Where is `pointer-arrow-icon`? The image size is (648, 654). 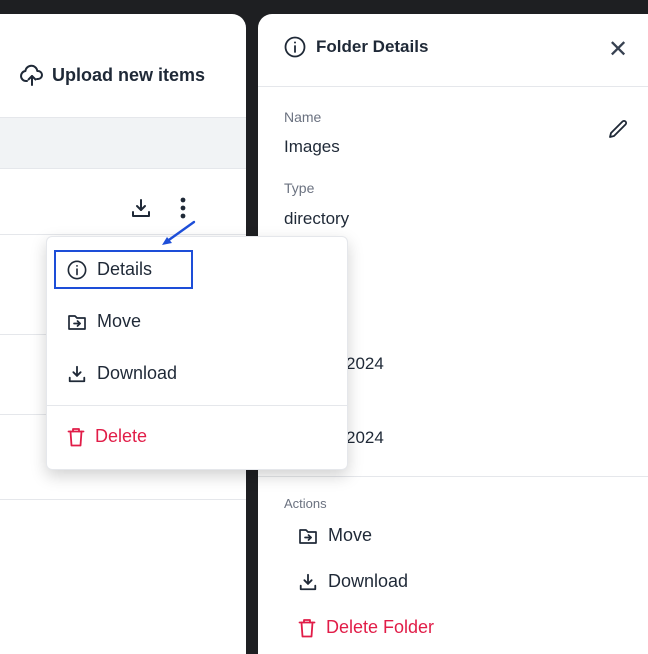 pointer-arrow-icon is located at coordinates (179, 232).